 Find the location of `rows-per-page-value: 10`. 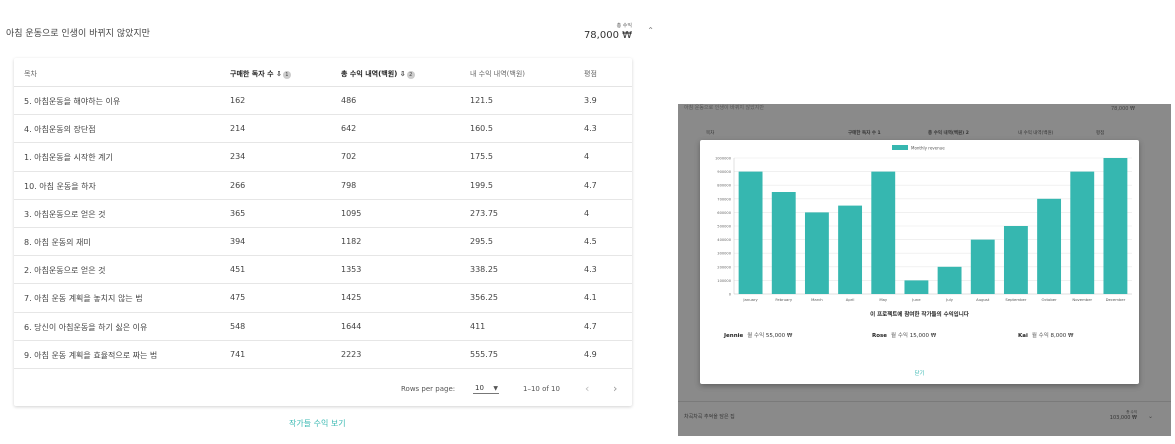

rows-per-page-value: 10 is located at coordinates (479, 388).